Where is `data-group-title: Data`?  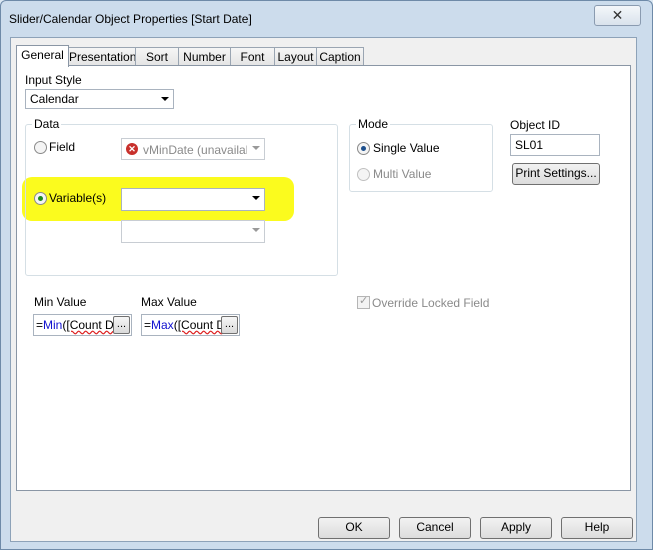
data-group-title: Data is located at coordinates (47, 124).